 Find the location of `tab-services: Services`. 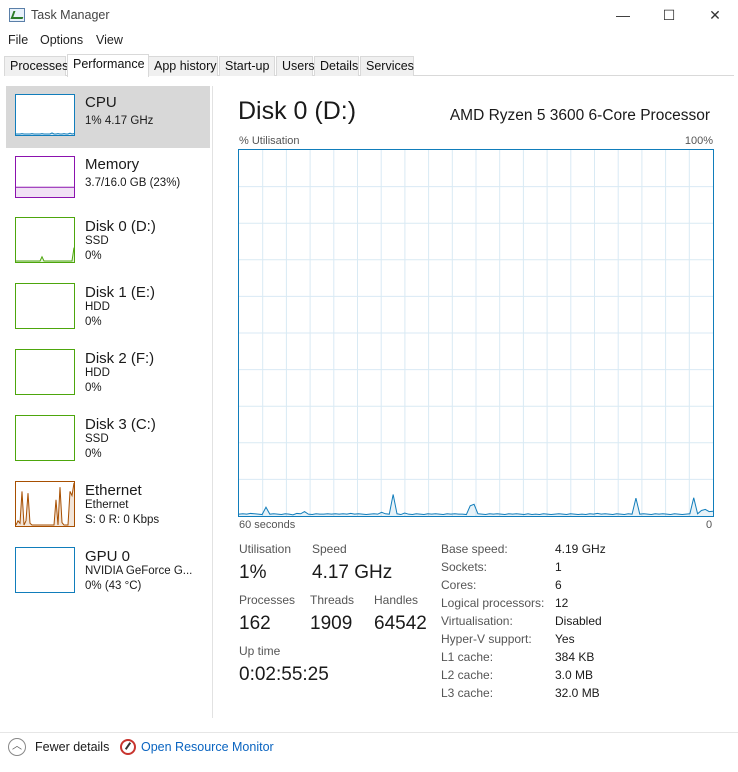

tab-services: Services is located at coordinates (387, 66).